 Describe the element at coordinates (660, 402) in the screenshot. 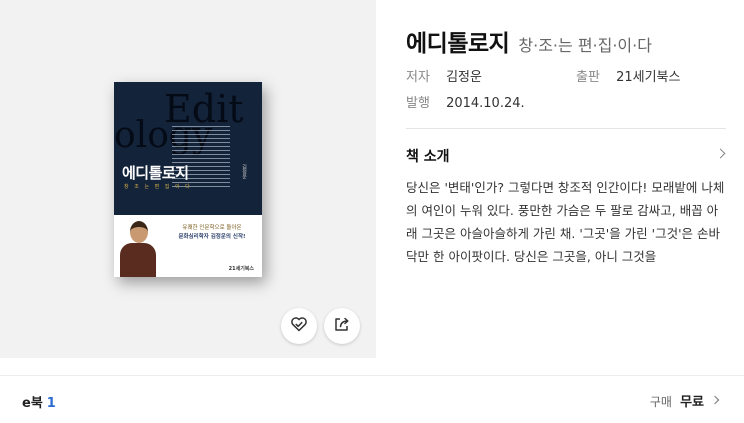

I see `buy-label: 구매` at that location.